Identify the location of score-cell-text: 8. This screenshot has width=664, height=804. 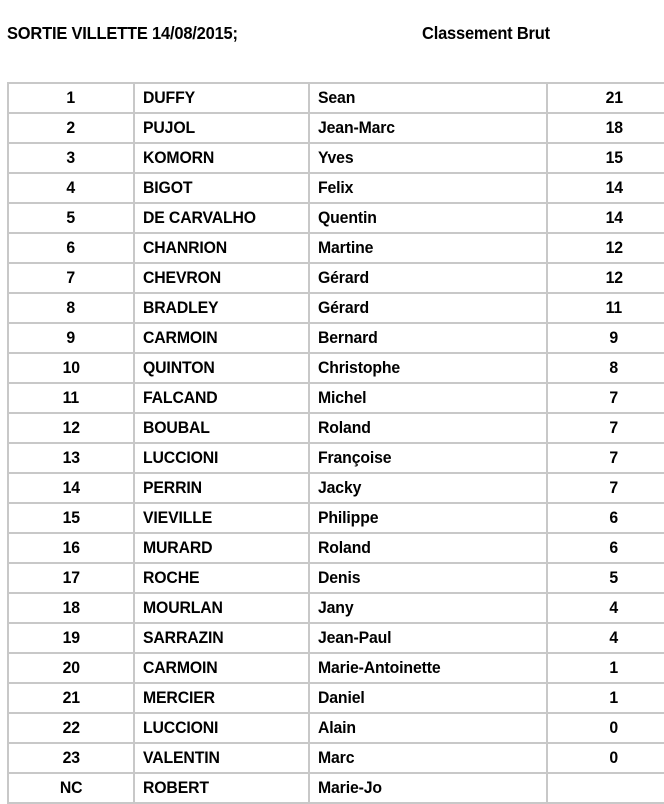
(614, 367).